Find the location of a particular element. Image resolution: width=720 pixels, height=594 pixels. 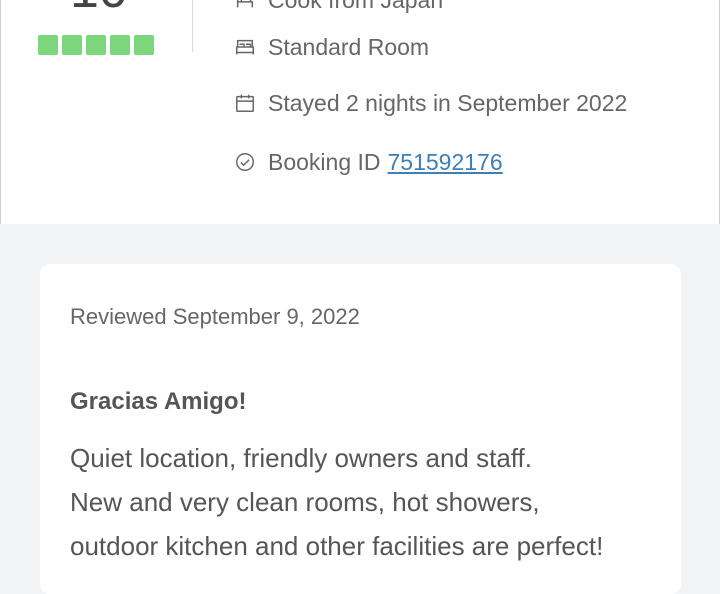

booking-id-row: Booking ID 751592176 is located at coordinates (368, 162).